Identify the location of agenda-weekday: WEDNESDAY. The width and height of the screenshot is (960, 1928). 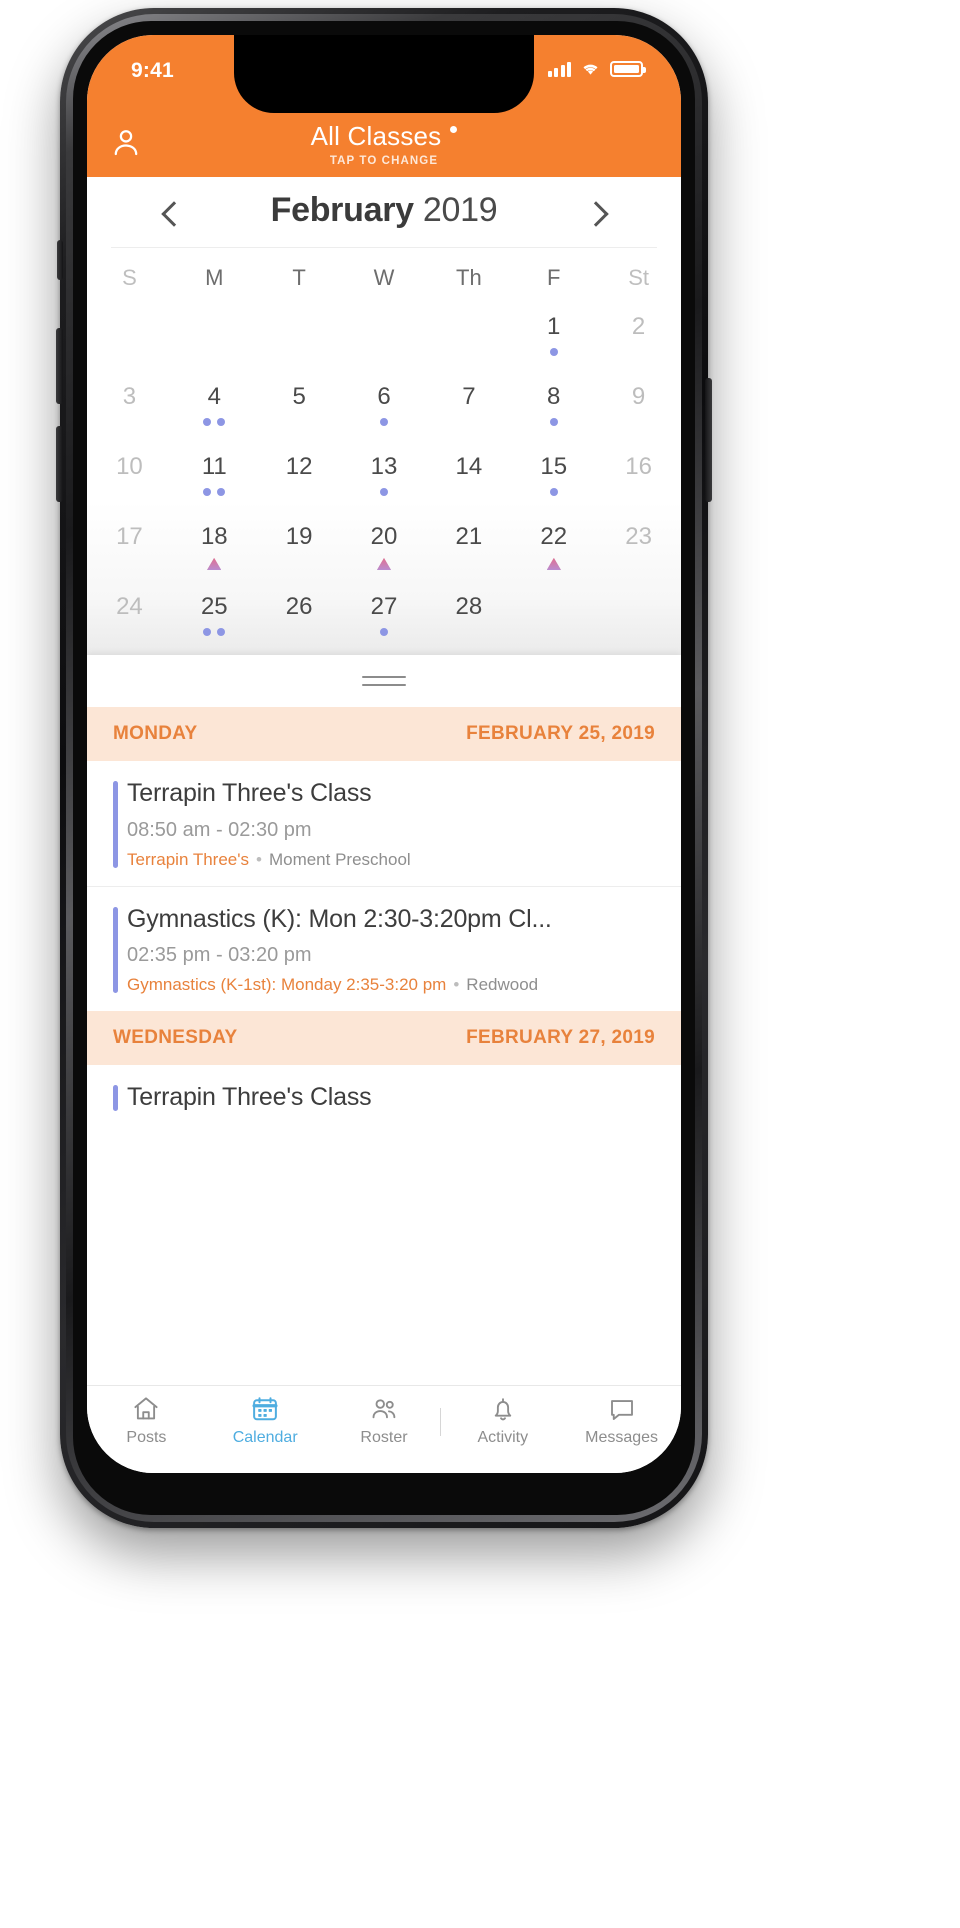
(175, 1037).